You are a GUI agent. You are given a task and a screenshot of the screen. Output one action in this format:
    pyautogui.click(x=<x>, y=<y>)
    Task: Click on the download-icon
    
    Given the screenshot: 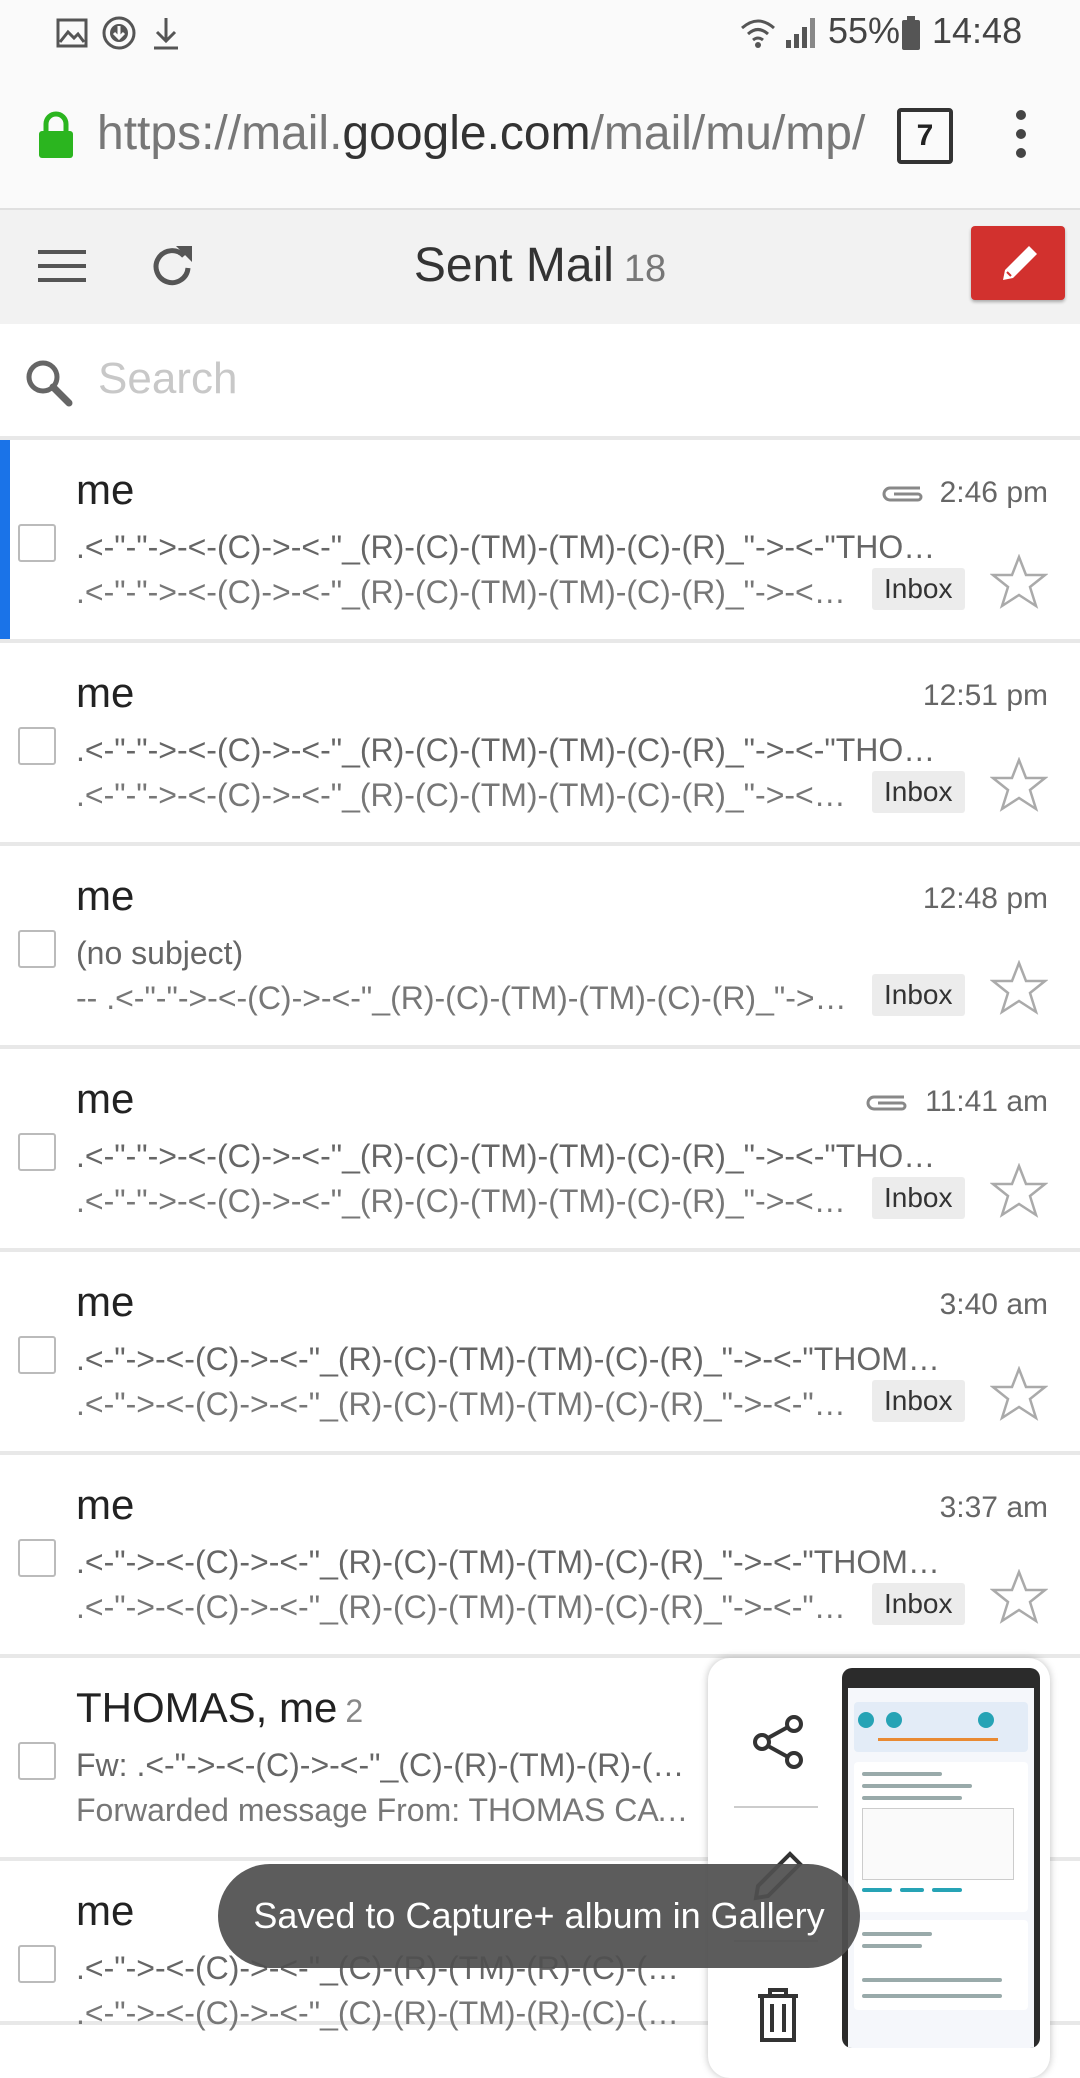 What is the action you would take?
    pyautogui.click(x=166, y=34)
    